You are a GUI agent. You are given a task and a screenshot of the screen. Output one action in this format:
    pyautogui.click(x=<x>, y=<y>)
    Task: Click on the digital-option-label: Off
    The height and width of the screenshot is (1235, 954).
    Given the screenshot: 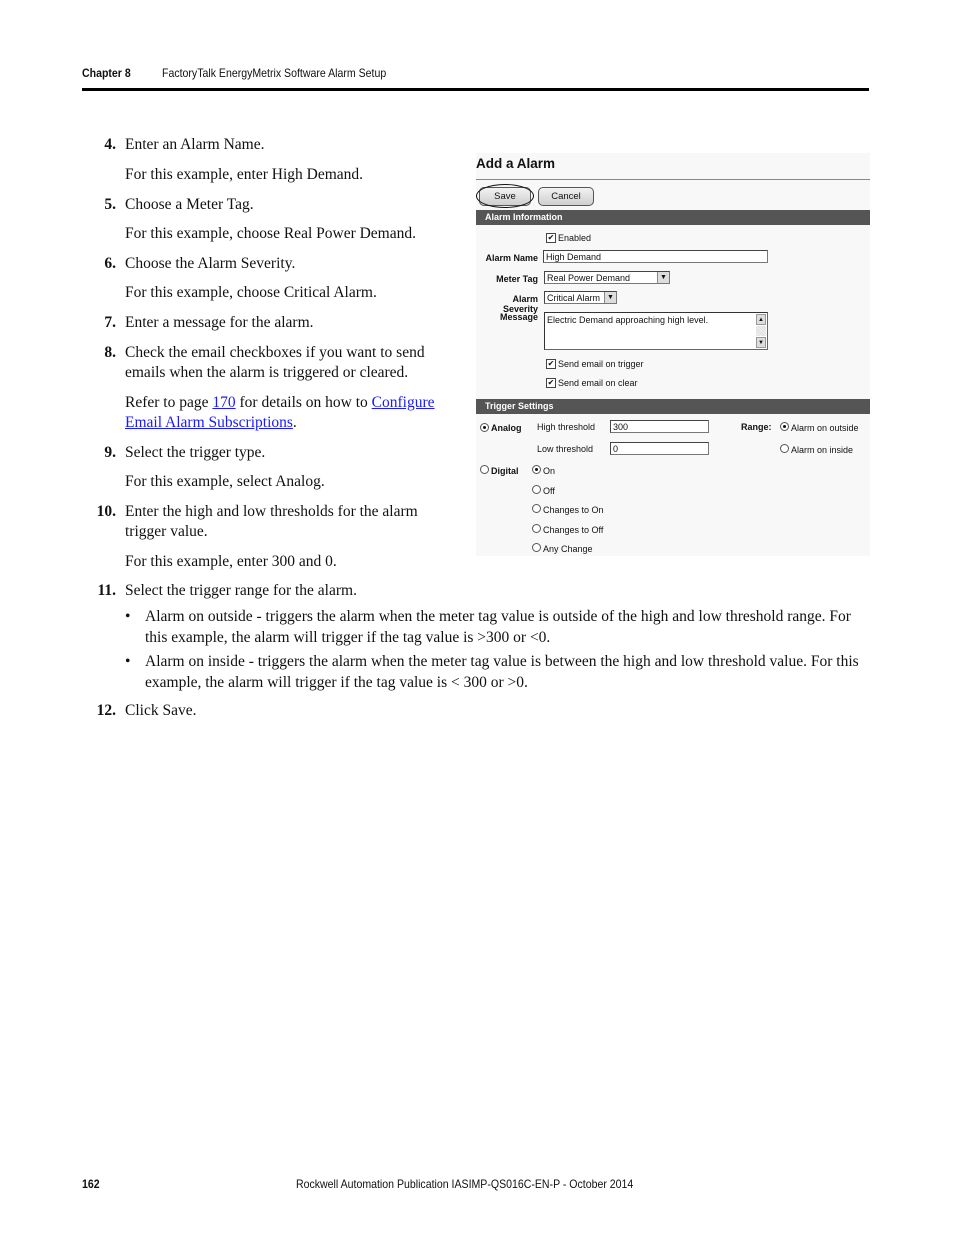 What is the action you would take?
    pyautogui.click(x=549, y=491)
    